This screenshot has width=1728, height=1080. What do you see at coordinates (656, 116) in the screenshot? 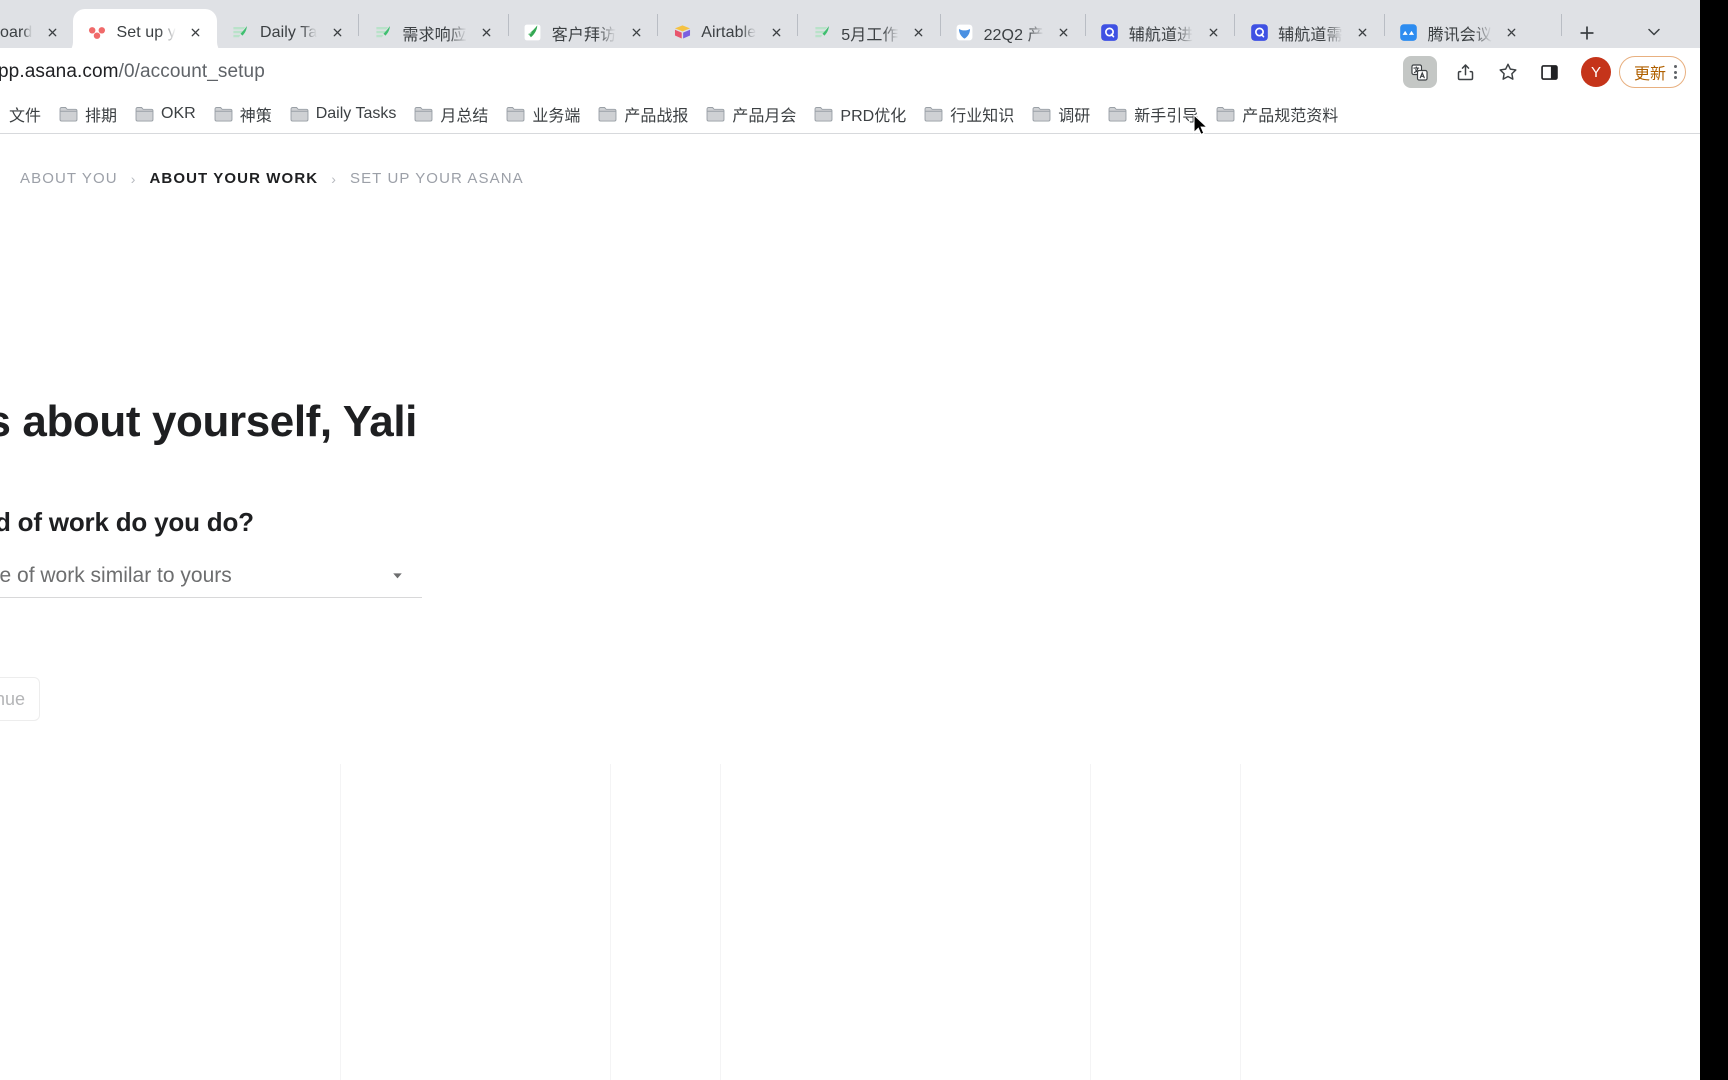
I see `bookmark-label: 产品战报` at bounding box center [656, 116].